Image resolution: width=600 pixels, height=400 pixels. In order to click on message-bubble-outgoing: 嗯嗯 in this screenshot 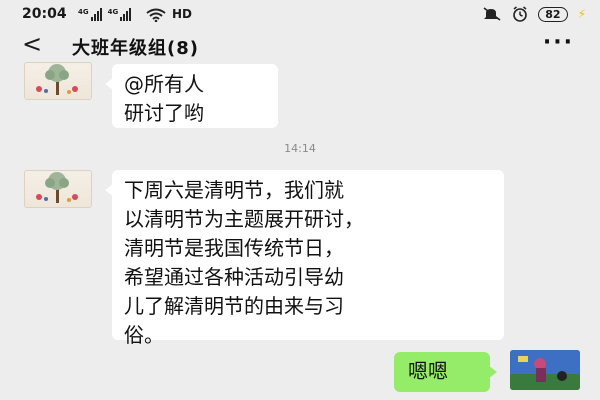, I will do `click(445, 372)`.